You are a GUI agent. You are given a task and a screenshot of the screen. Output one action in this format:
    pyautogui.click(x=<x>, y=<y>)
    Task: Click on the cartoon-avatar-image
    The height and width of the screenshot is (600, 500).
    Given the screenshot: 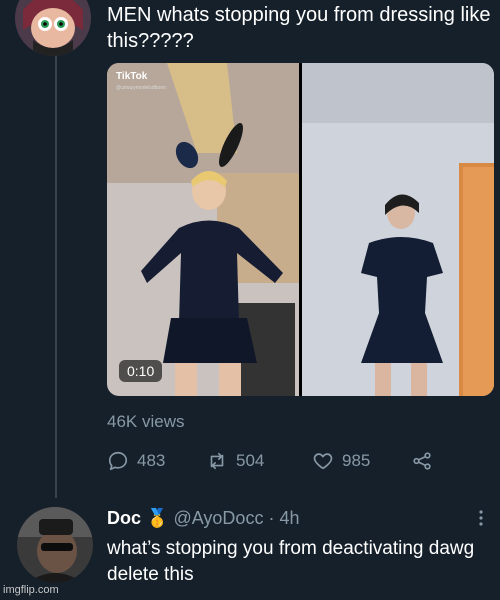 What is the action you would take?
    pyautogui.click(x=53, y=28)
    